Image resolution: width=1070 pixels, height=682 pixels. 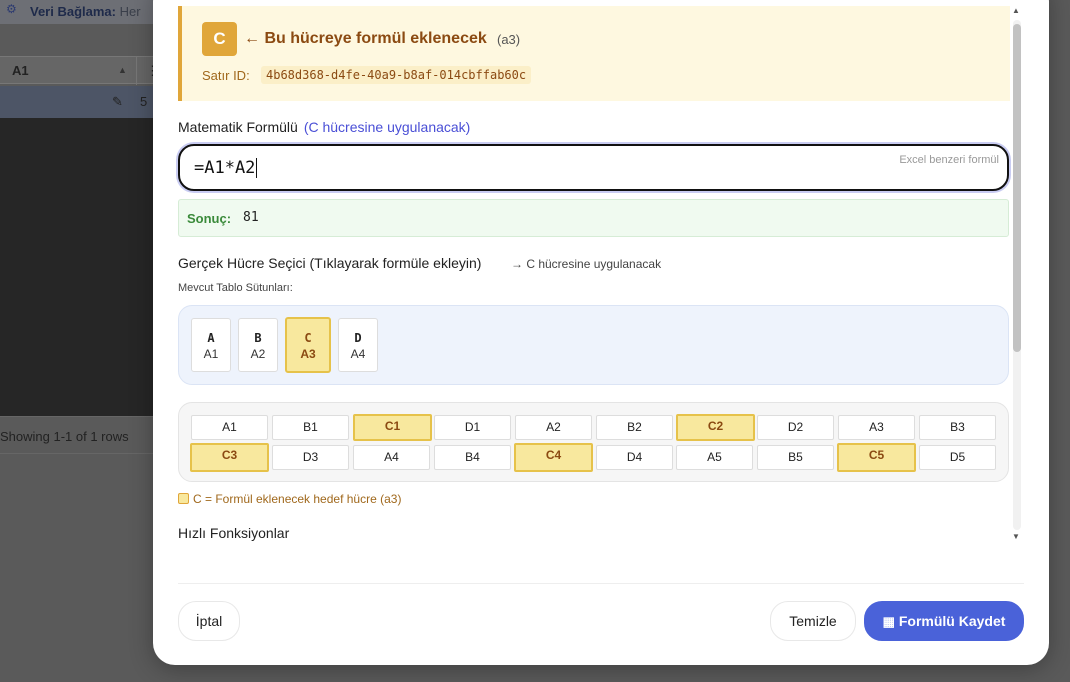 What do you see at coordinates (553, 457) in the screenshot?
I see `cell-button-c4: C4` at bounding box center [553, 457].